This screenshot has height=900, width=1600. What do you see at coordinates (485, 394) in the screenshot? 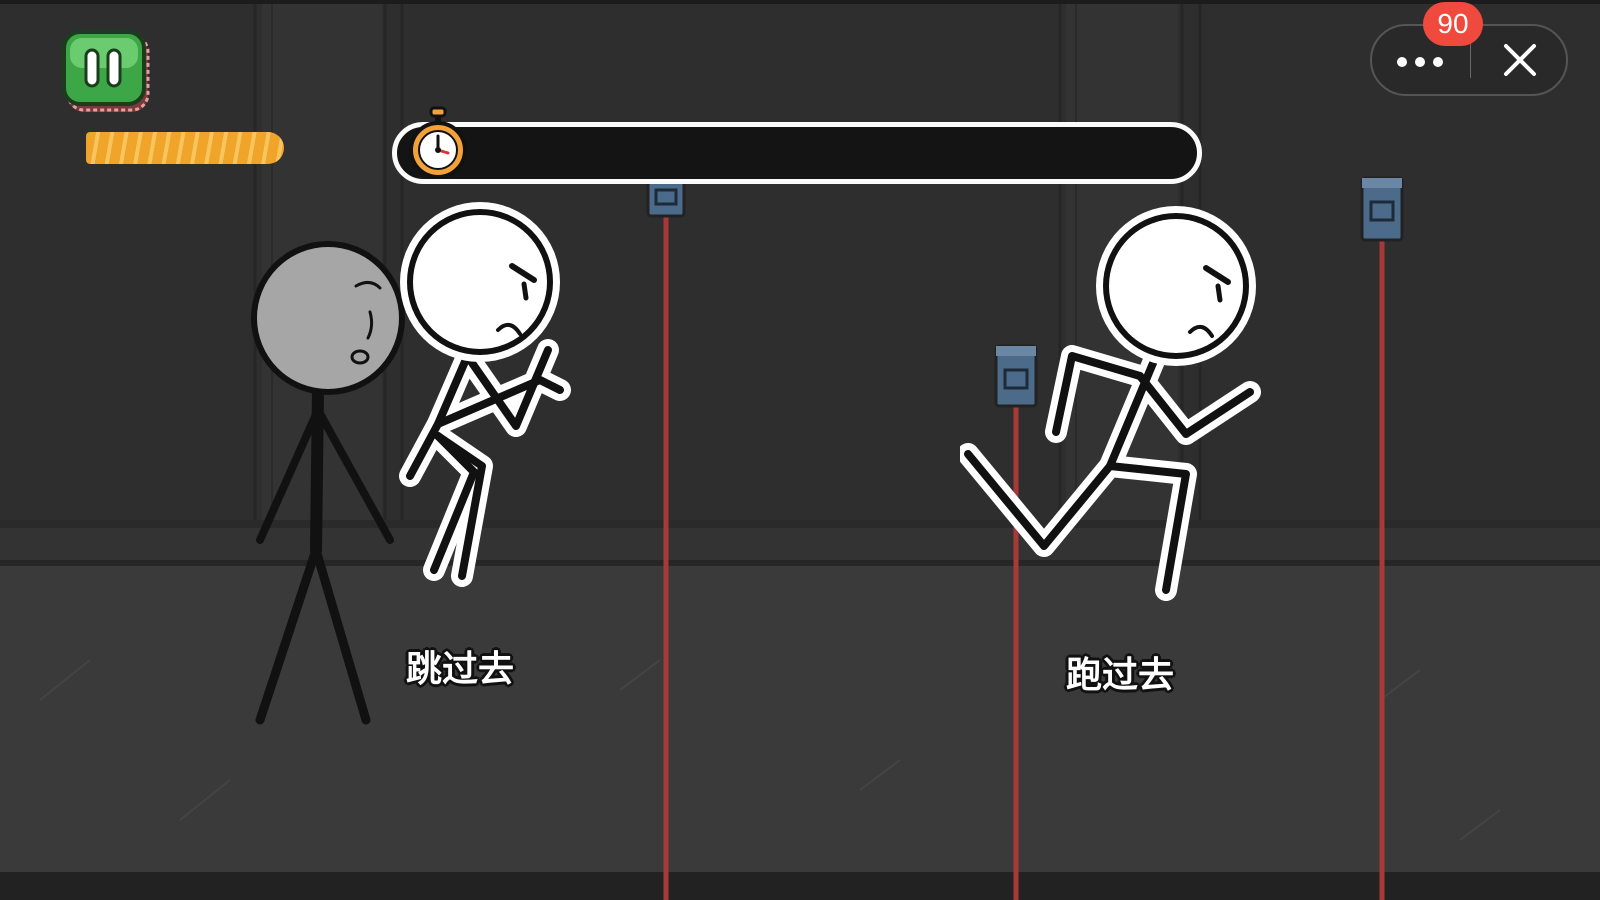
I see `jumping-stickman` at bounding box center [485, 394].